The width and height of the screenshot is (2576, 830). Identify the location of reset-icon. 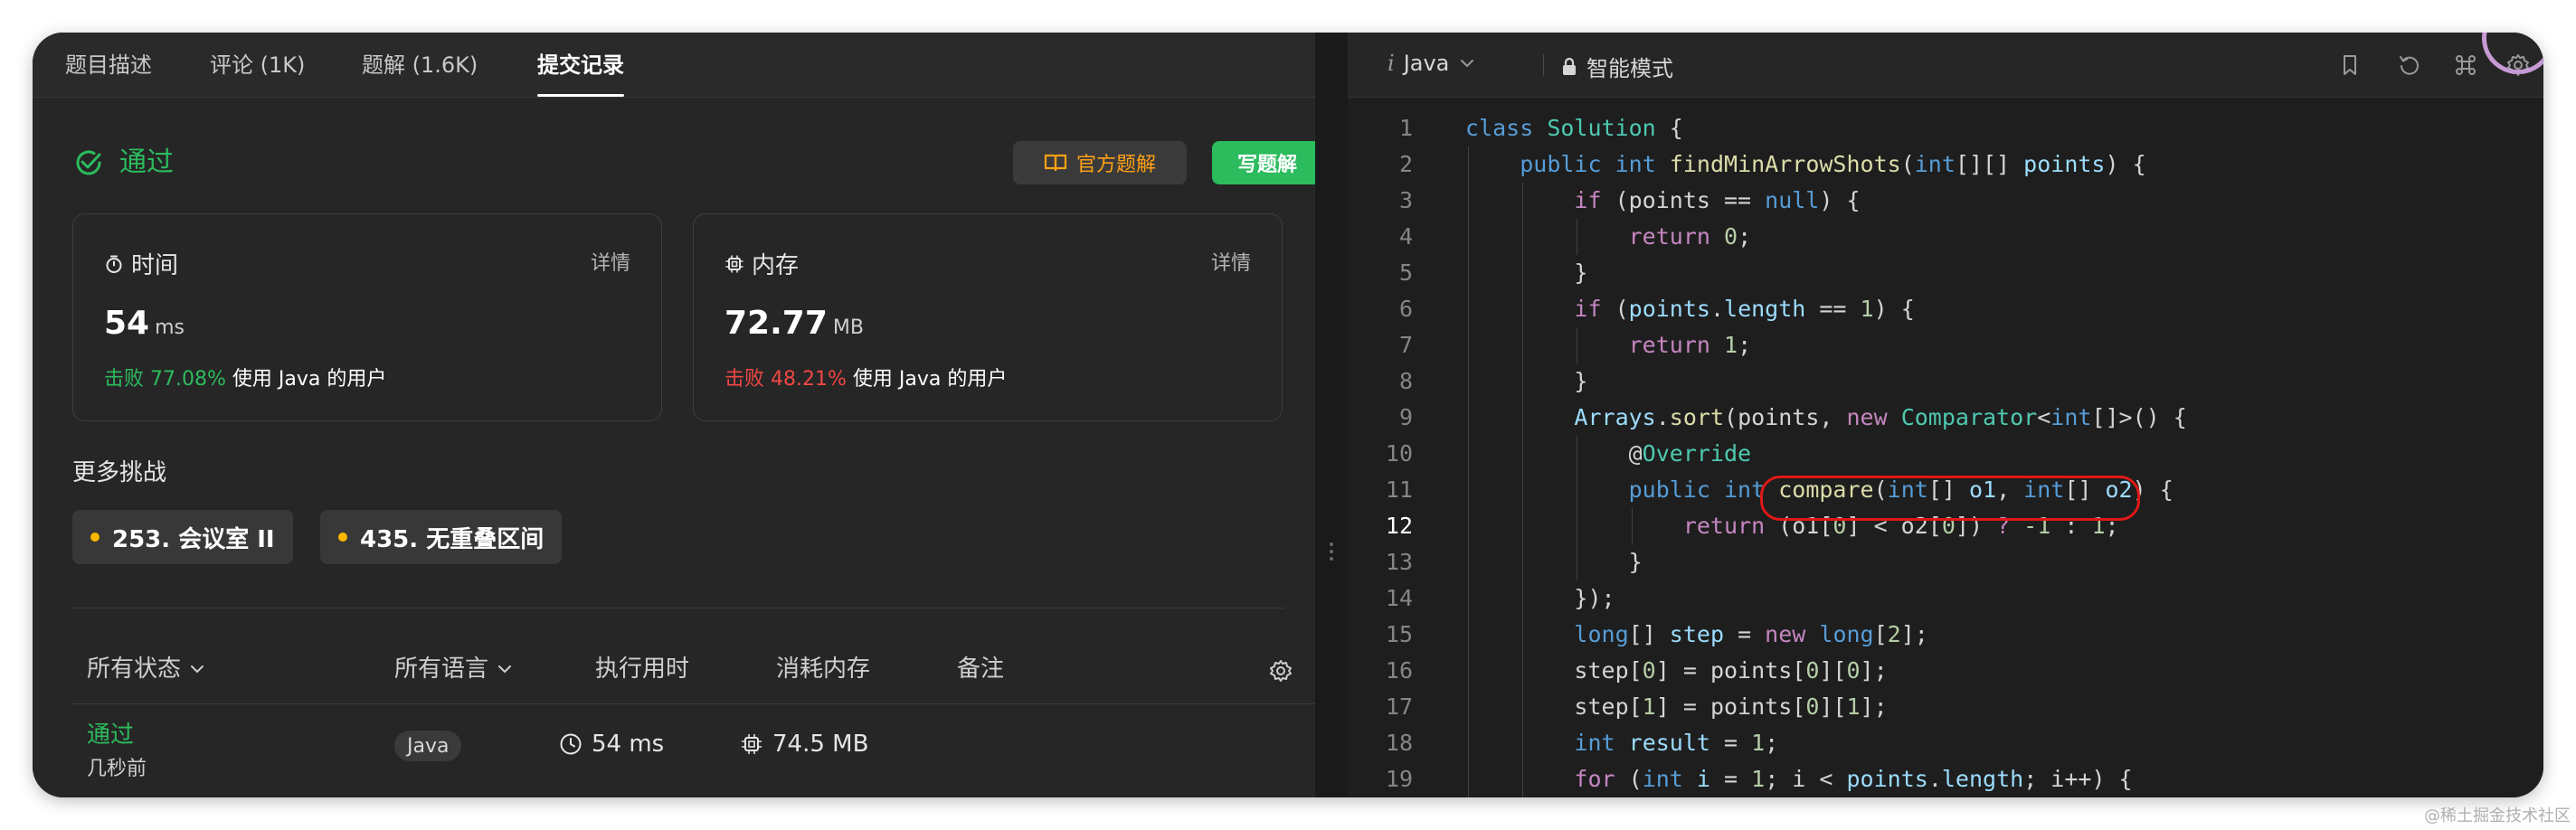
(2410, 65).